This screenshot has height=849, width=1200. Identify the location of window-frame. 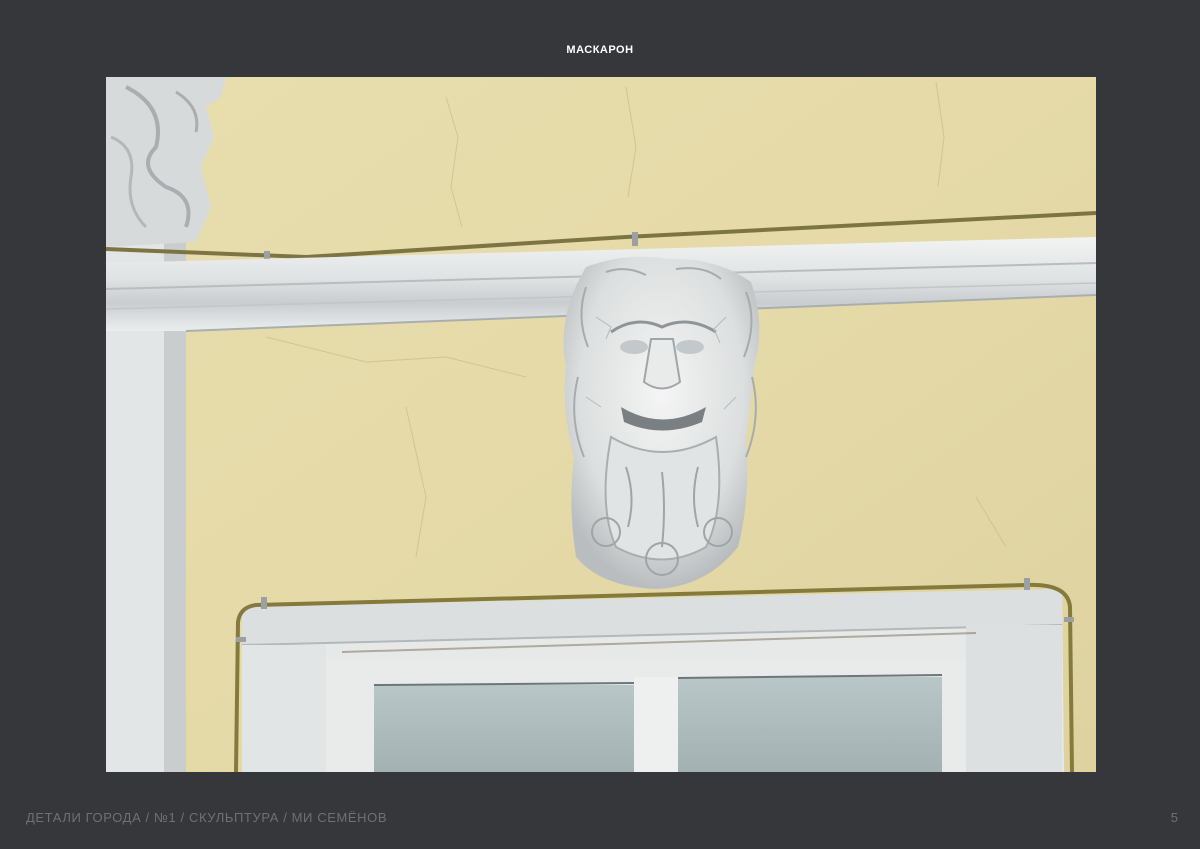
(652, 680).